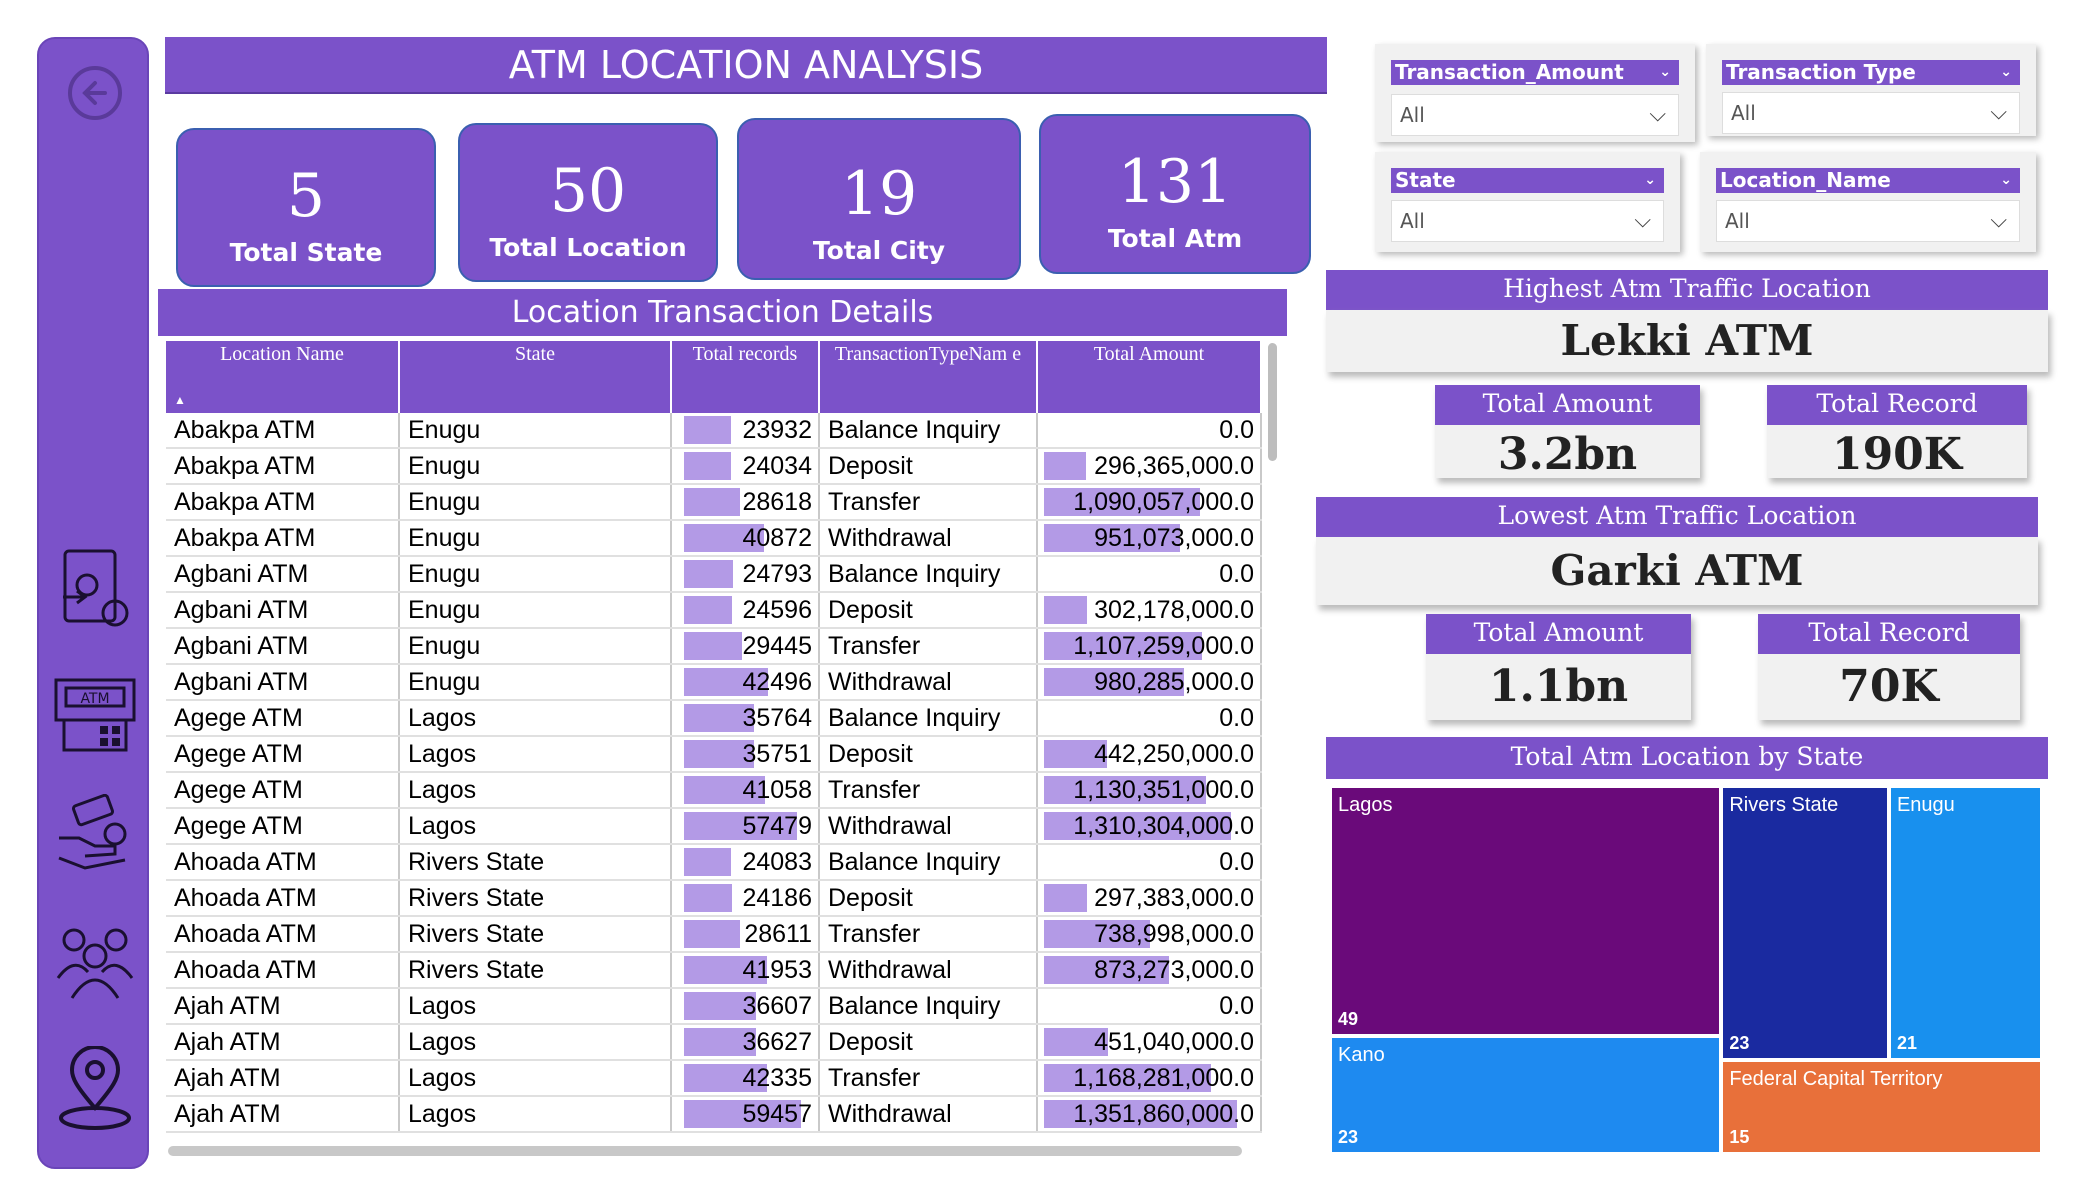 This screenshot has width=2075, height=1200. What do you see at coordinates (777, 753) in the screenshot?
I see `records-value: 35751` at bounding box center [777, 753].